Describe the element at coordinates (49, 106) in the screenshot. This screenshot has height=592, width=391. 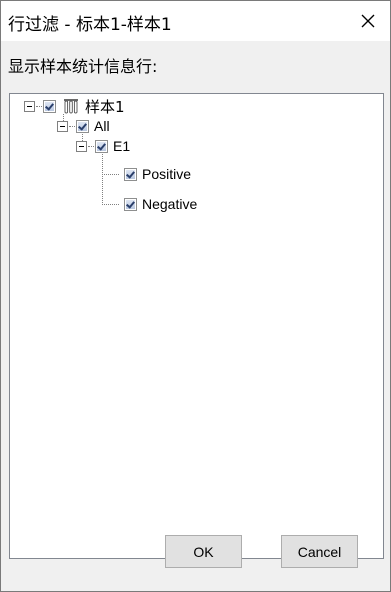
I see `sample-checkbox` at that location.